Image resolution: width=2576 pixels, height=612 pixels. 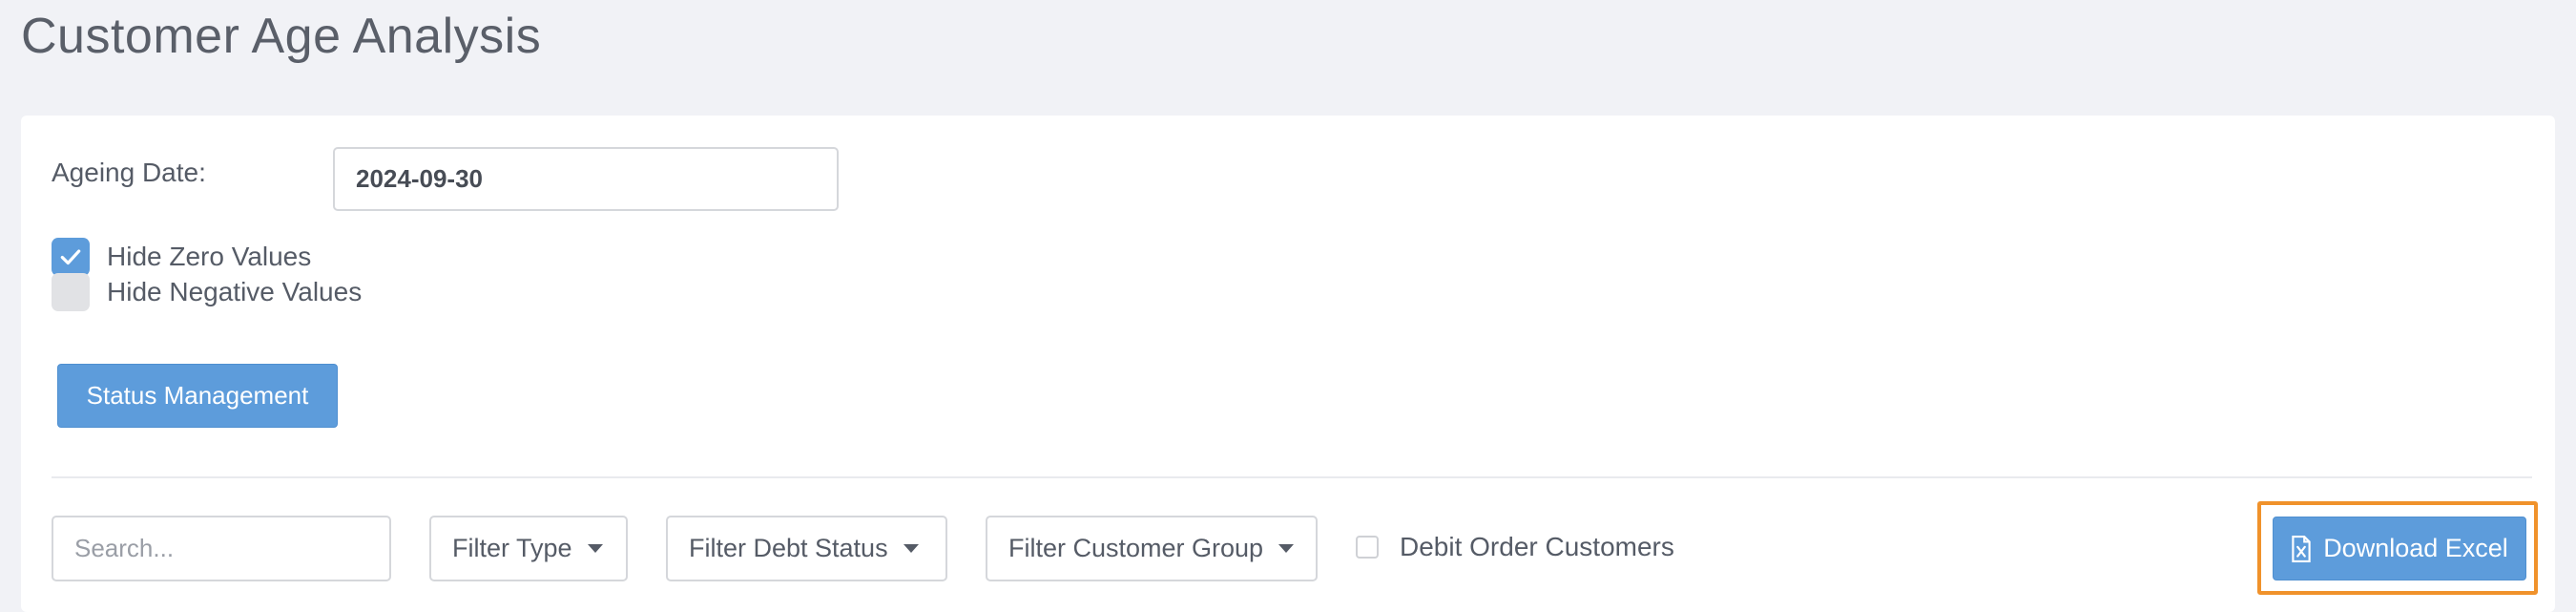 I want to click on download-excel-button: Download Excel, so click(x=2399, y=549).